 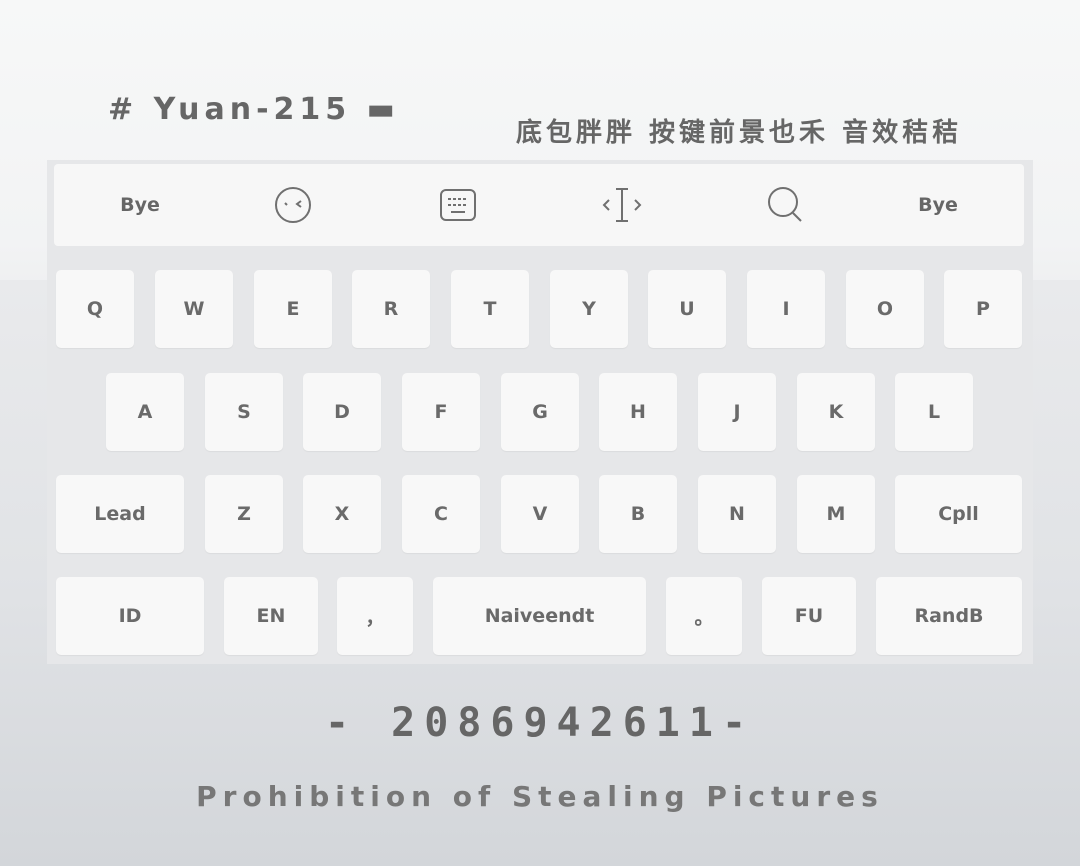 I want to click on serial-number: - 2086942611-, so click(x=540, y=723).